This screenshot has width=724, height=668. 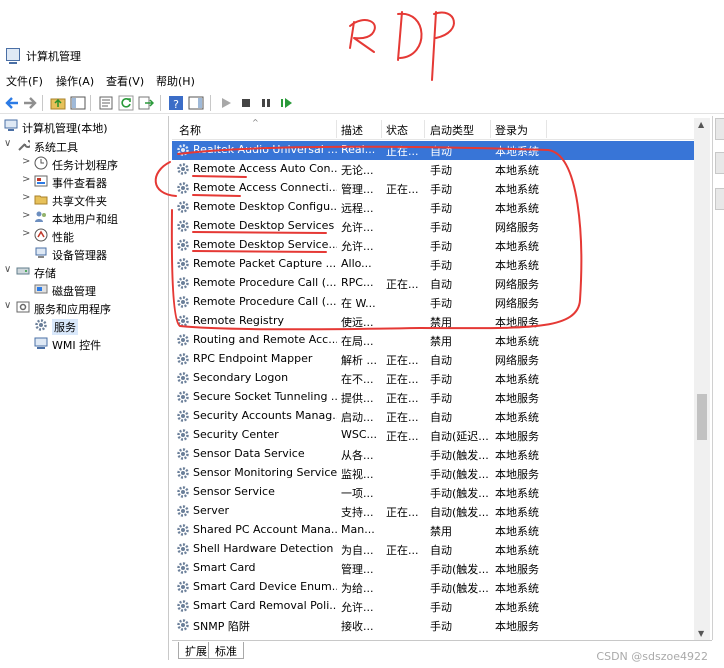 I want to click on table-row: Remote Procedure Call (... 在 W... 手动 网络服务, so click(x=441, y=302).